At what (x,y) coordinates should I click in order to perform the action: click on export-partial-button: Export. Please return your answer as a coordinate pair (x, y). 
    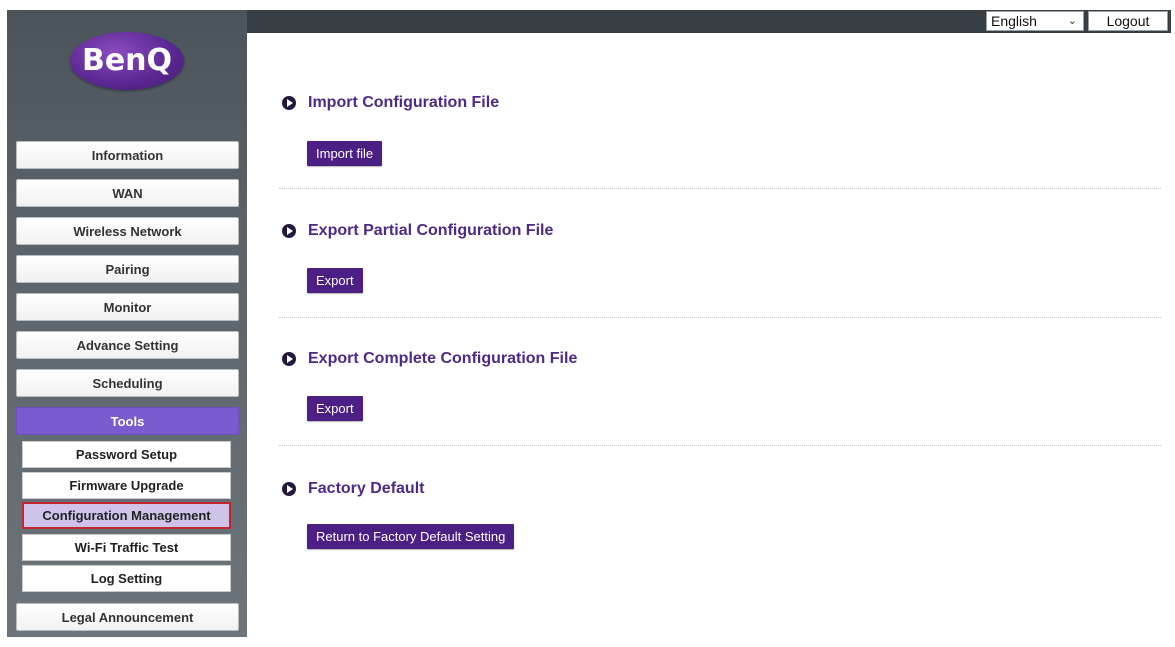
    Looking at the image, I should click on (335, 280).